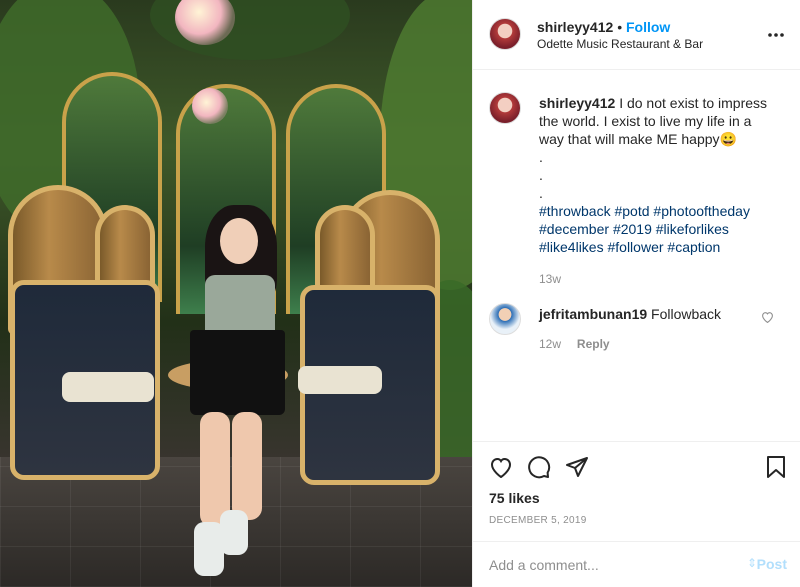 The height and width of the screenshot is (587, 800). What do you see at coordinates (577, 468) in the screenshot?
I see `paper-plane-icon` at bounding box center [577, 468].